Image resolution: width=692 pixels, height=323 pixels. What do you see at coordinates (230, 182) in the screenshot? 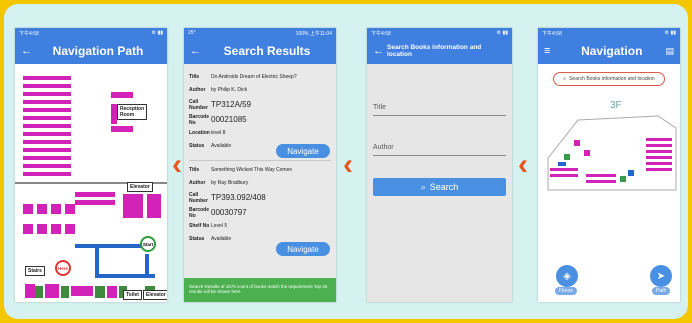
I see `book-author: by Ray Bradbury` at bounding box center [230, 182].